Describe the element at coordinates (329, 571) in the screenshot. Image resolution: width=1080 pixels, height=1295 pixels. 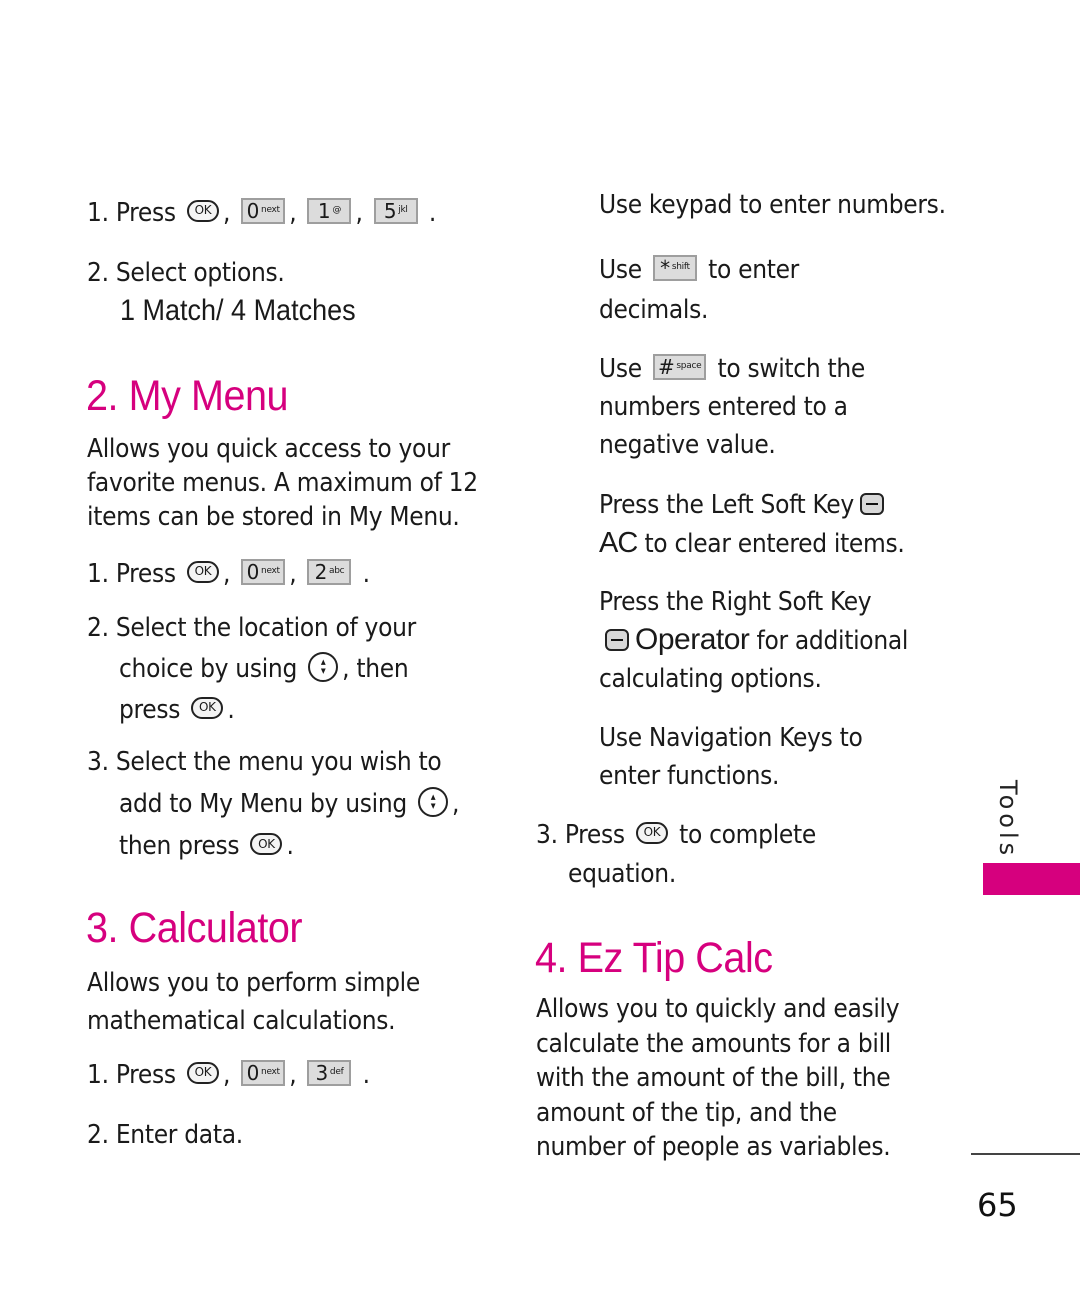
I see `two-key-icon: 2 abc` at that location.